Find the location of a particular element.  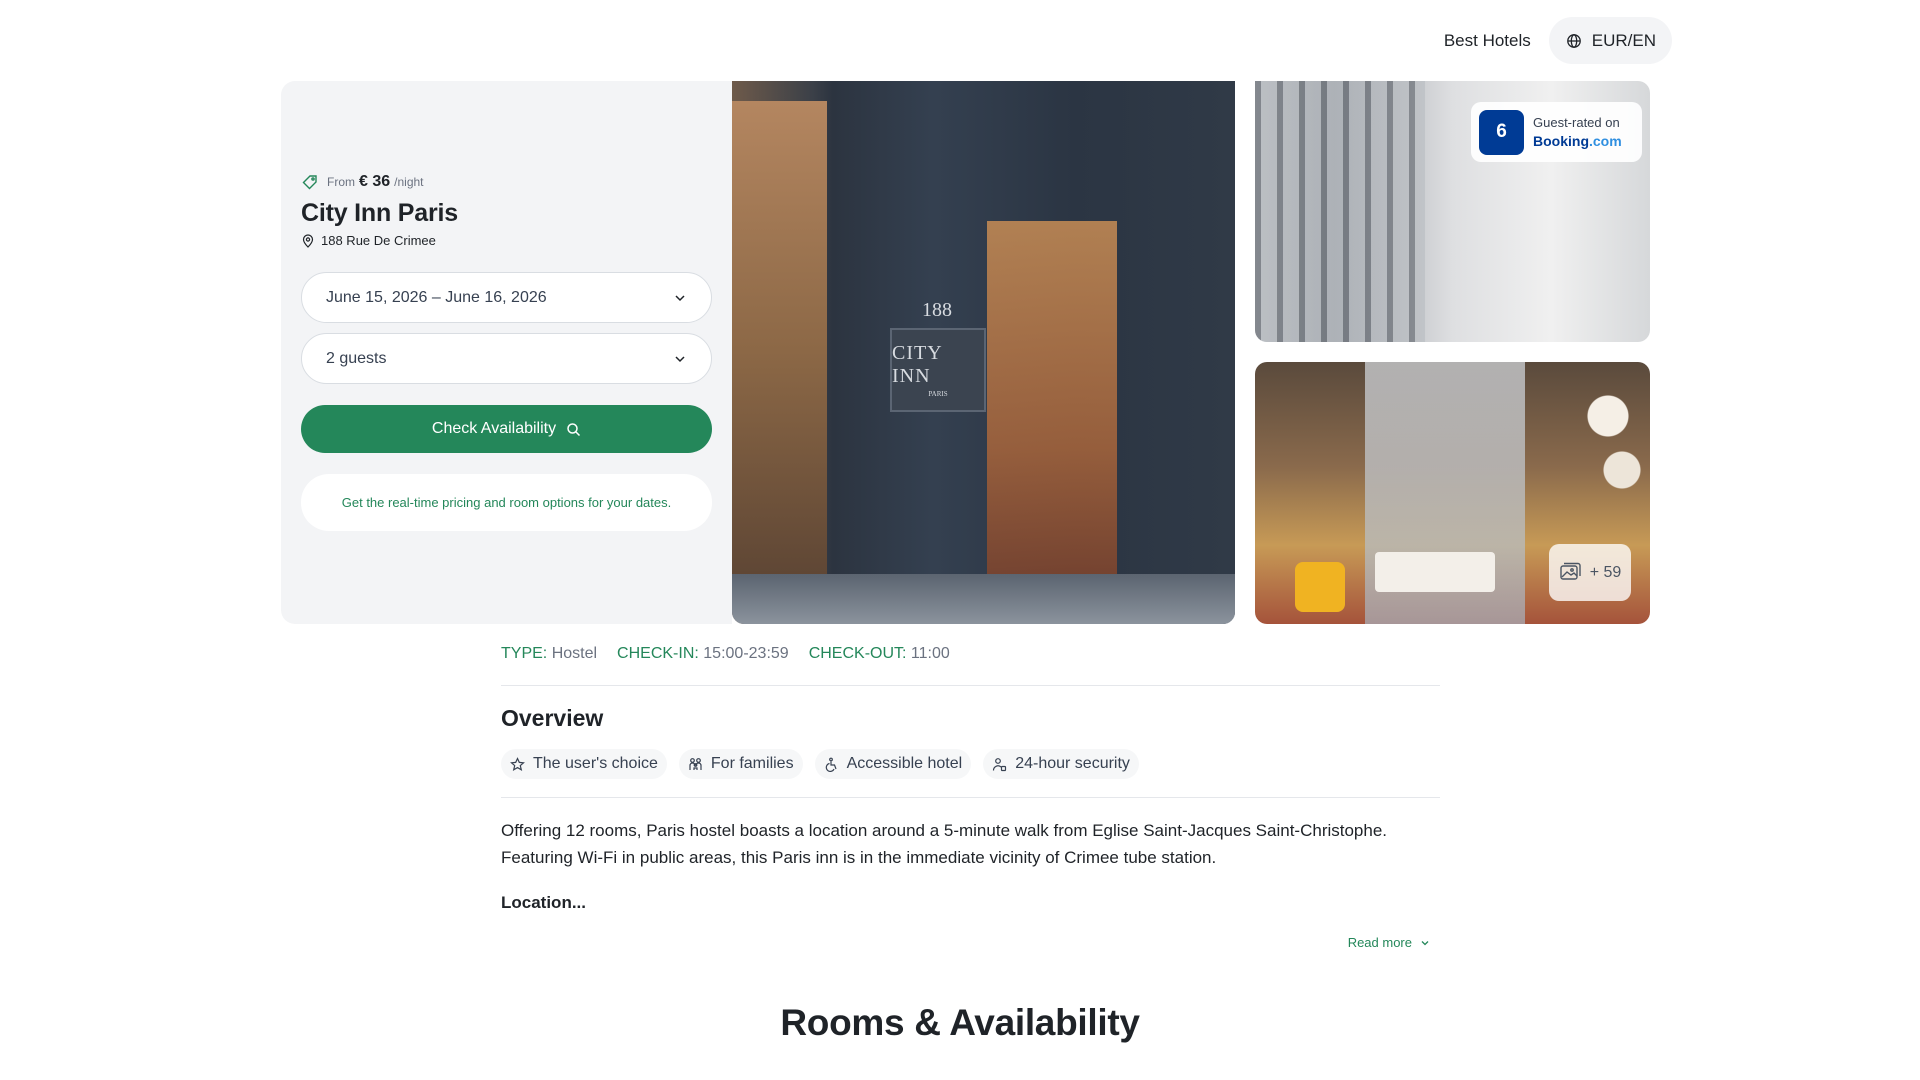

checkin-info: CHECK-IN: 15:00-23:59 is located at coordinates (703, 654).